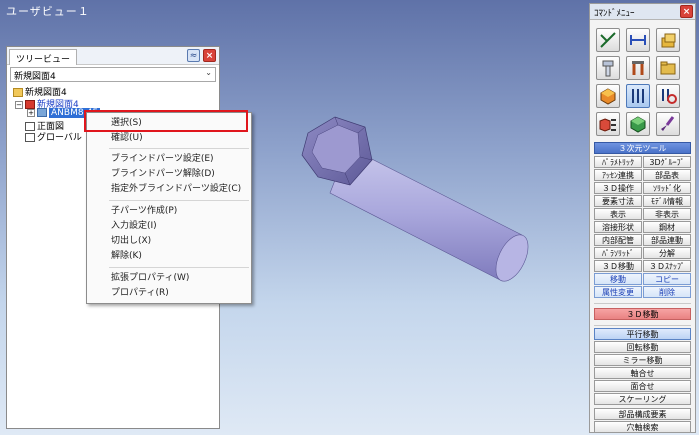  What do you see at coordinates (667, 214) in the screenshot?
I see `hide-button: 非表示` at bounding box center [667, 214].